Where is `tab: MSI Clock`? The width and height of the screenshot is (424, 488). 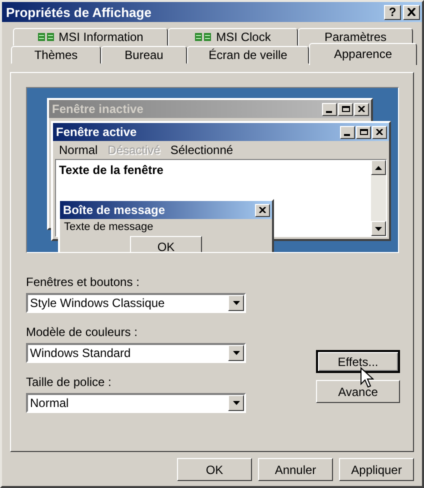 tab: MSI Clock is located at coordinates (233, 37).